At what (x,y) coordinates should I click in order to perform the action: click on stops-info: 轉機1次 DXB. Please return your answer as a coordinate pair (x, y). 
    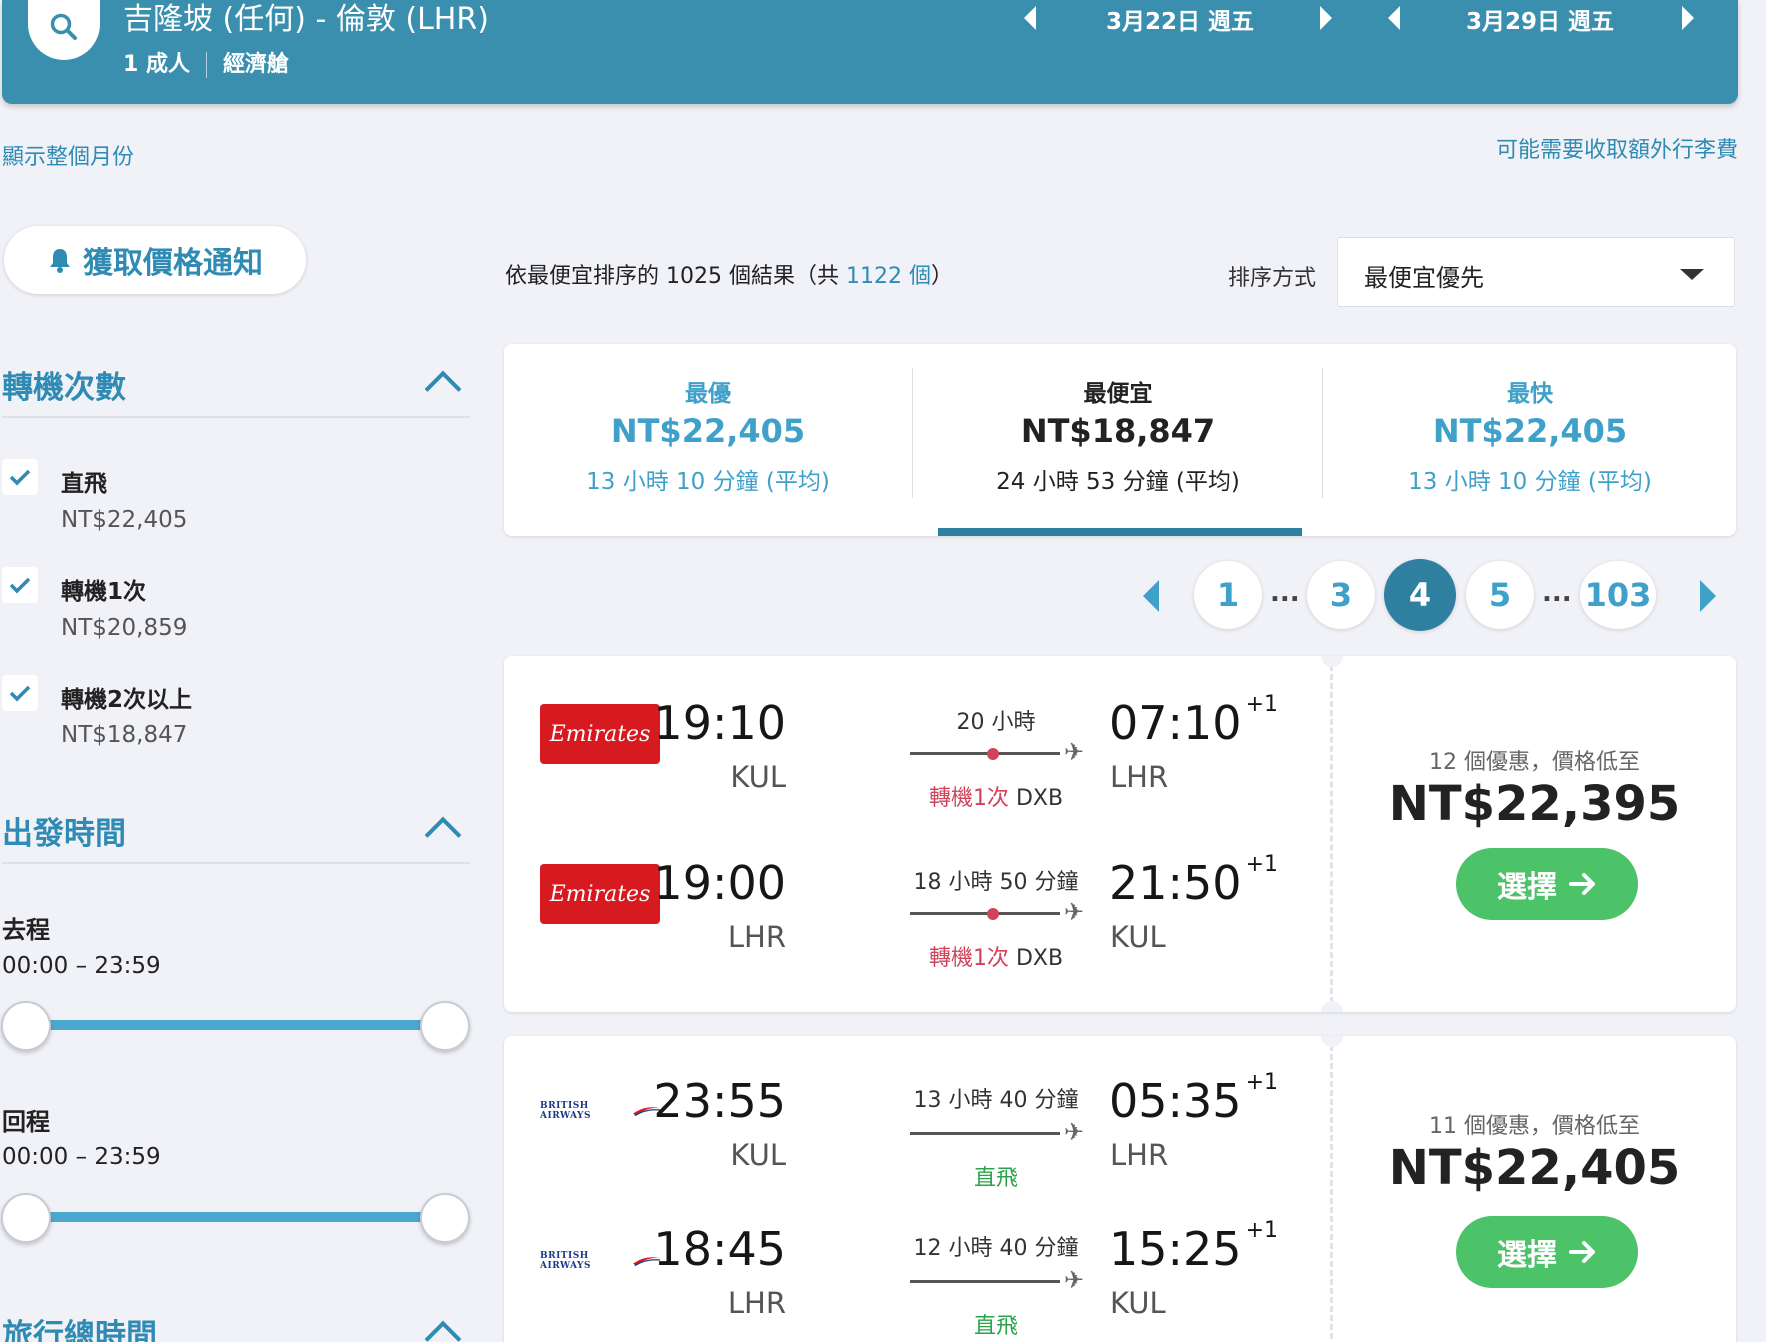
    Looking at the image, I should click on (996, 956).